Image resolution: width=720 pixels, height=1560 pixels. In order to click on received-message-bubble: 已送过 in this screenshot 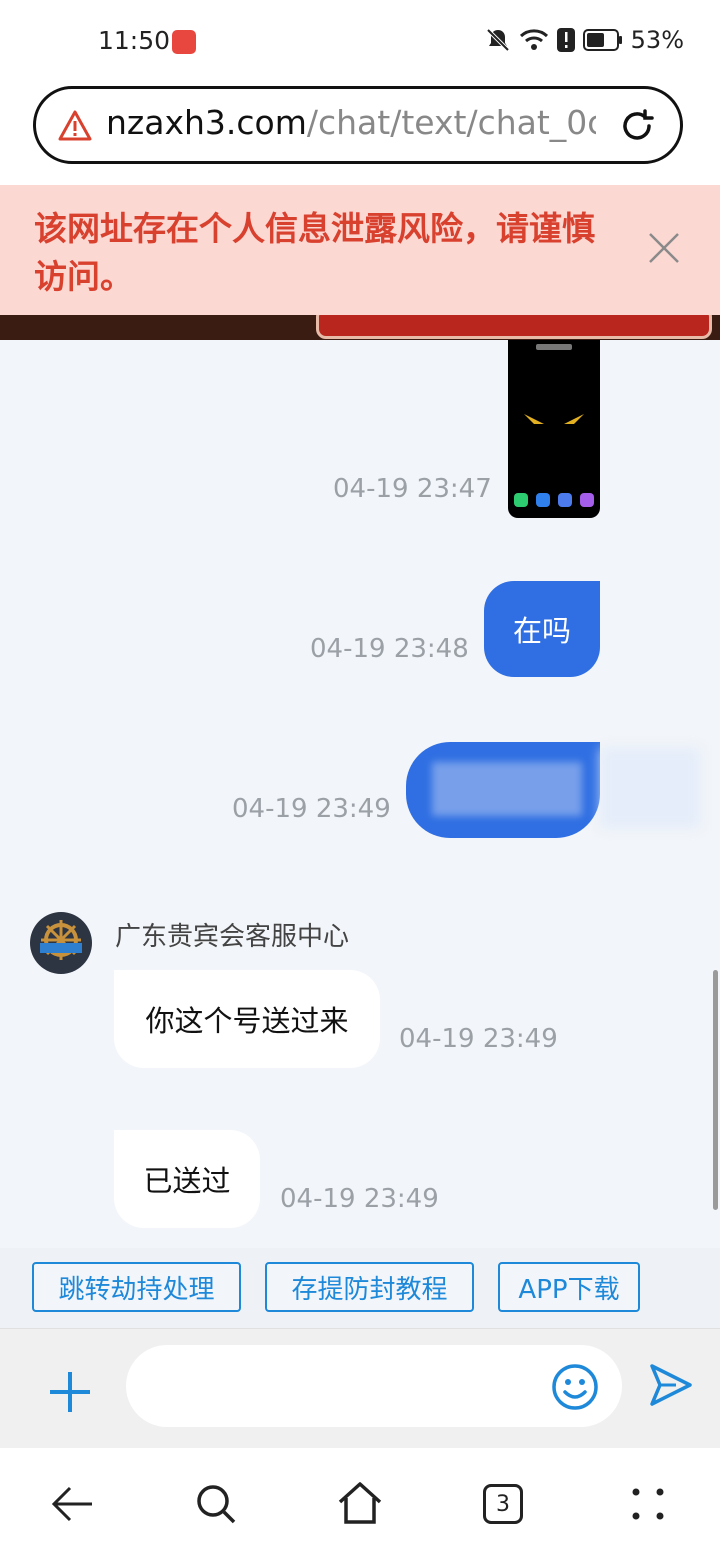, I will do `click(187, 1179)`.